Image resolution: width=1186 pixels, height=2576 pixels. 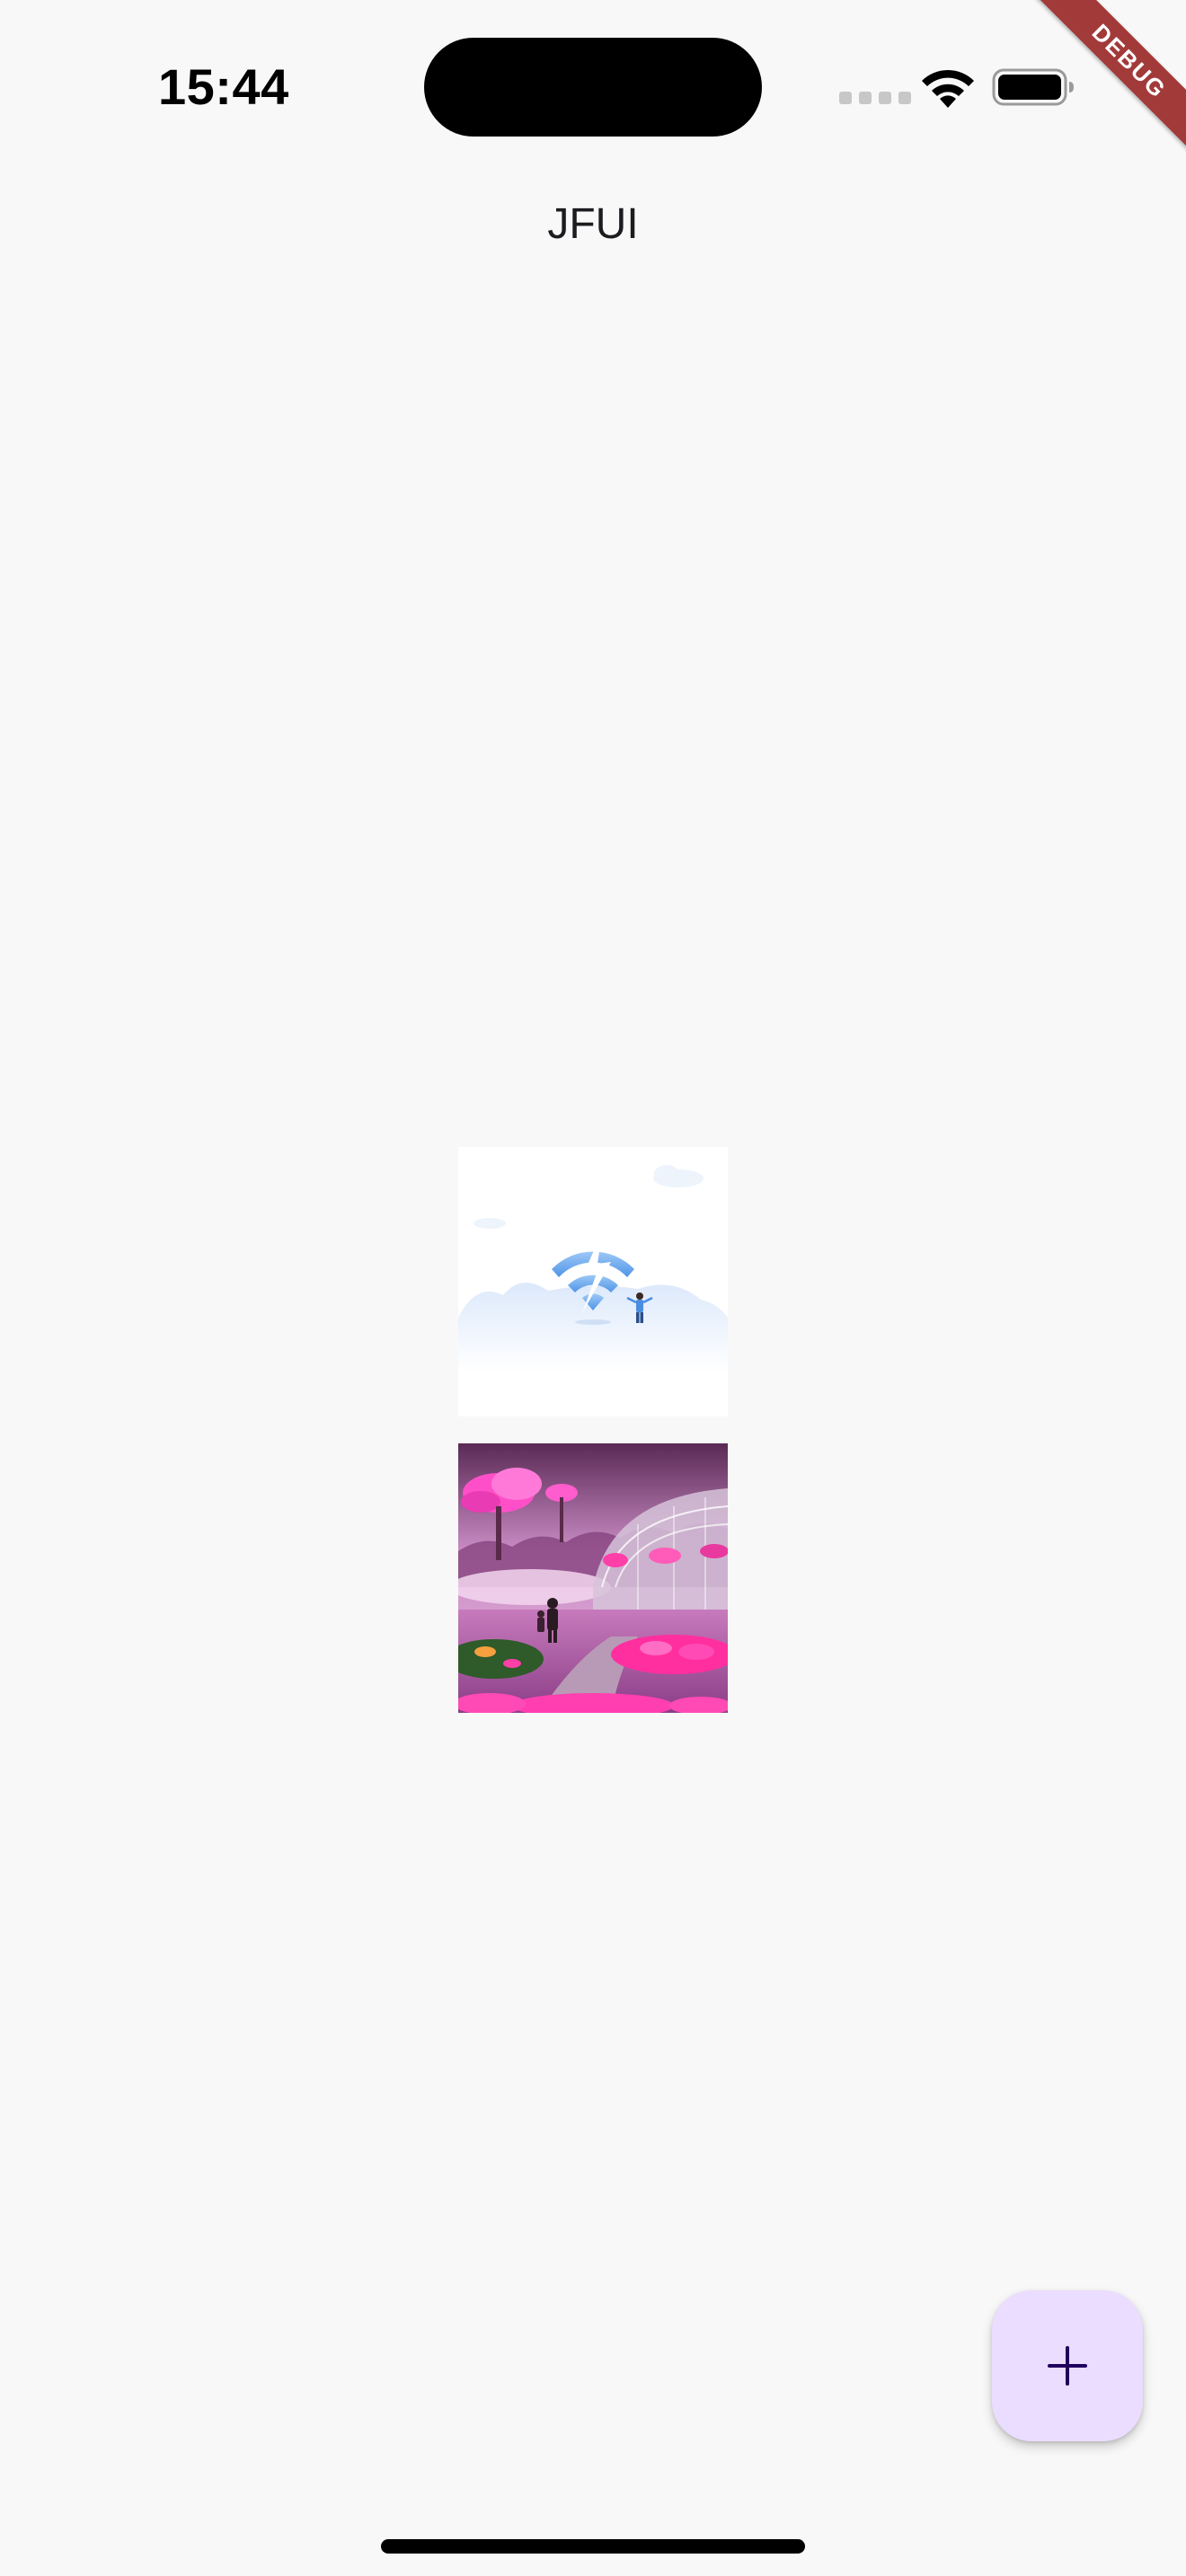 I want to click on wifi-icon, so click(x=948, y=88).